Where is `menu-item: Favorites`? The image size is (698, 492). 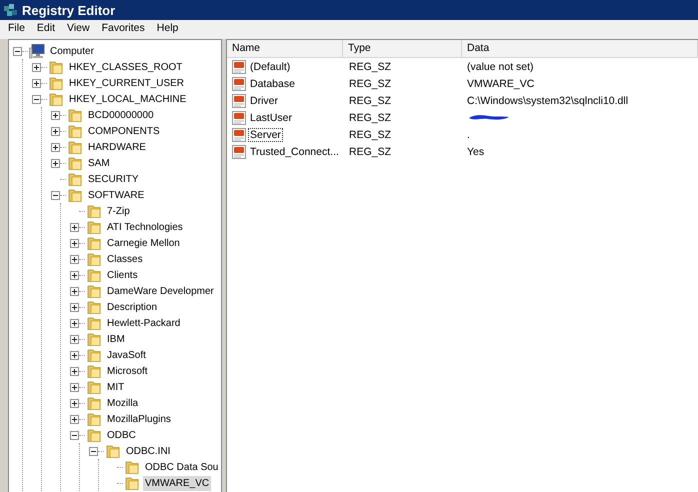 menu-item: Favorites is located at coordinates (123, 29).